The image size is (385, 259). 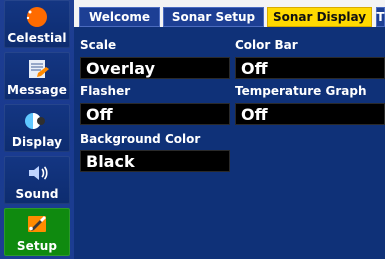 I want to click on sound-icon, so click(x=37, y=173).